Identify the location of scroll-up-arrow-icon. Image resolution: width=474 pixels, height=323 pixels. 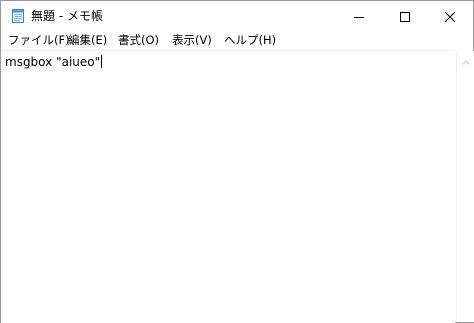
(465, 59).